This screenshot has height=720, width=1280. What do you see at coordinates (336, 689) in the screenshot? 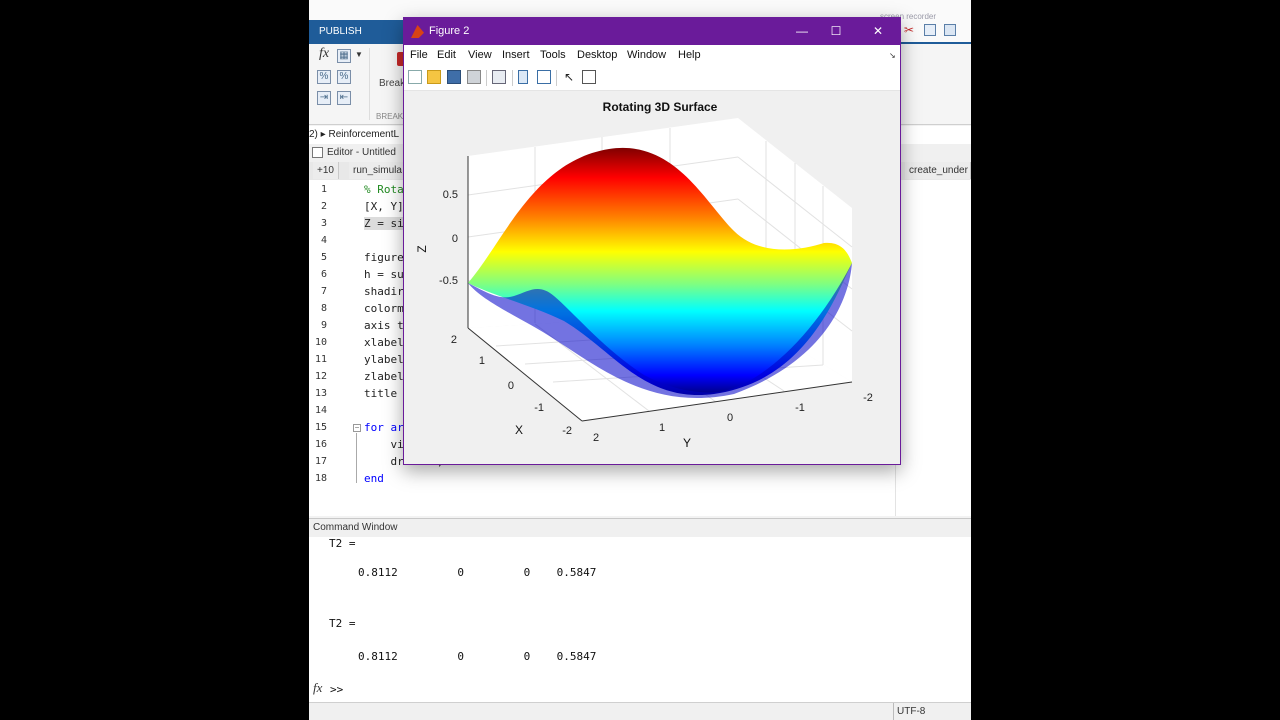
I see `command-prompt: >>` at bounding box center [336, 689].